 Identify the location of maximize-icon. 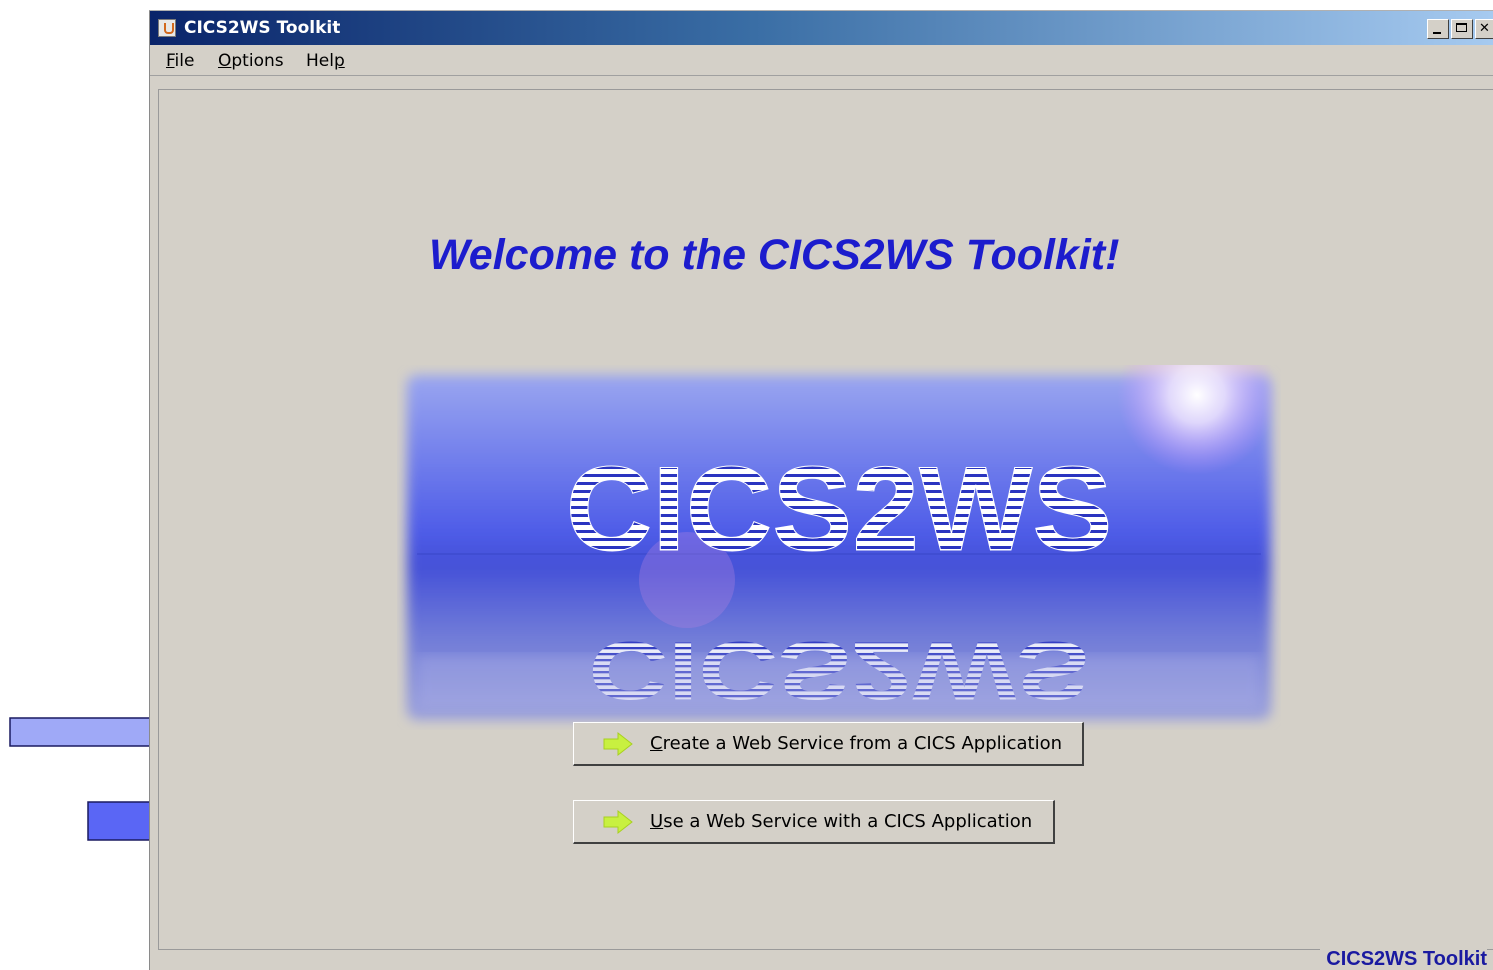
(1462, 29).